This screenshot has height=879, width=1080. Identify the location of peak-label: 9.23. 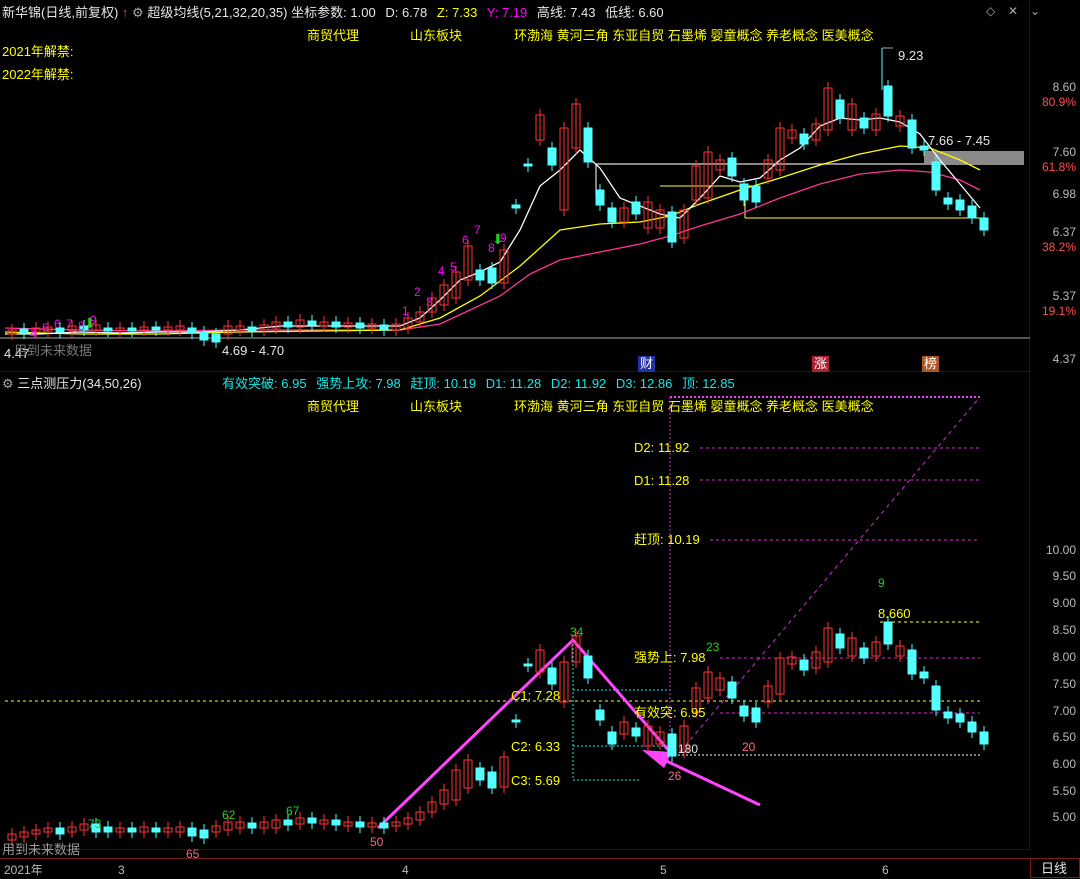
(911, 55).